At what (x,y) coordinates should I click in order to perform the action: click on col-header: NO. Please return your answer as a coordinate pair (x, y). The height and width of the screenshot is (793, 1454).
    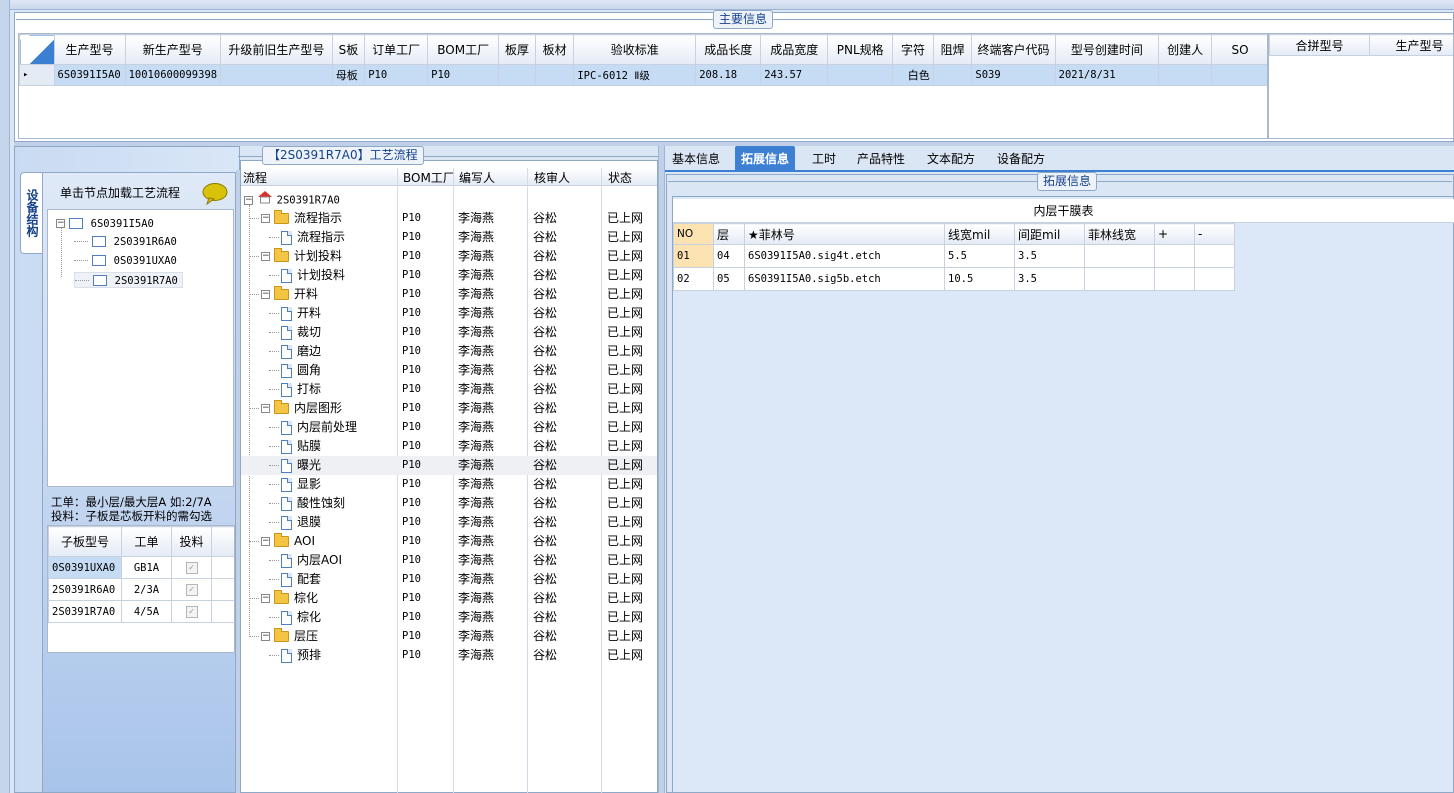
    Looking at the image, I should click on (693, 234).